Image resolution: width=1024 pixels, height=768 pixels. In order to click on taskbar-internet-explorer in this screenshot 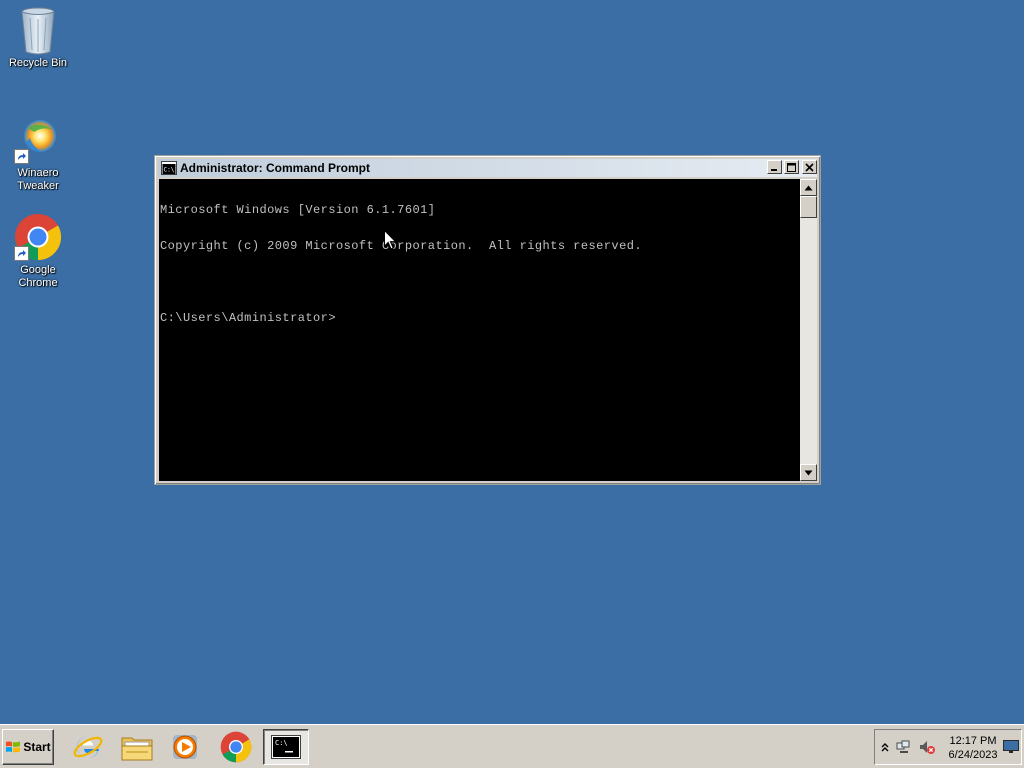, I will do `click(88, 747)`.